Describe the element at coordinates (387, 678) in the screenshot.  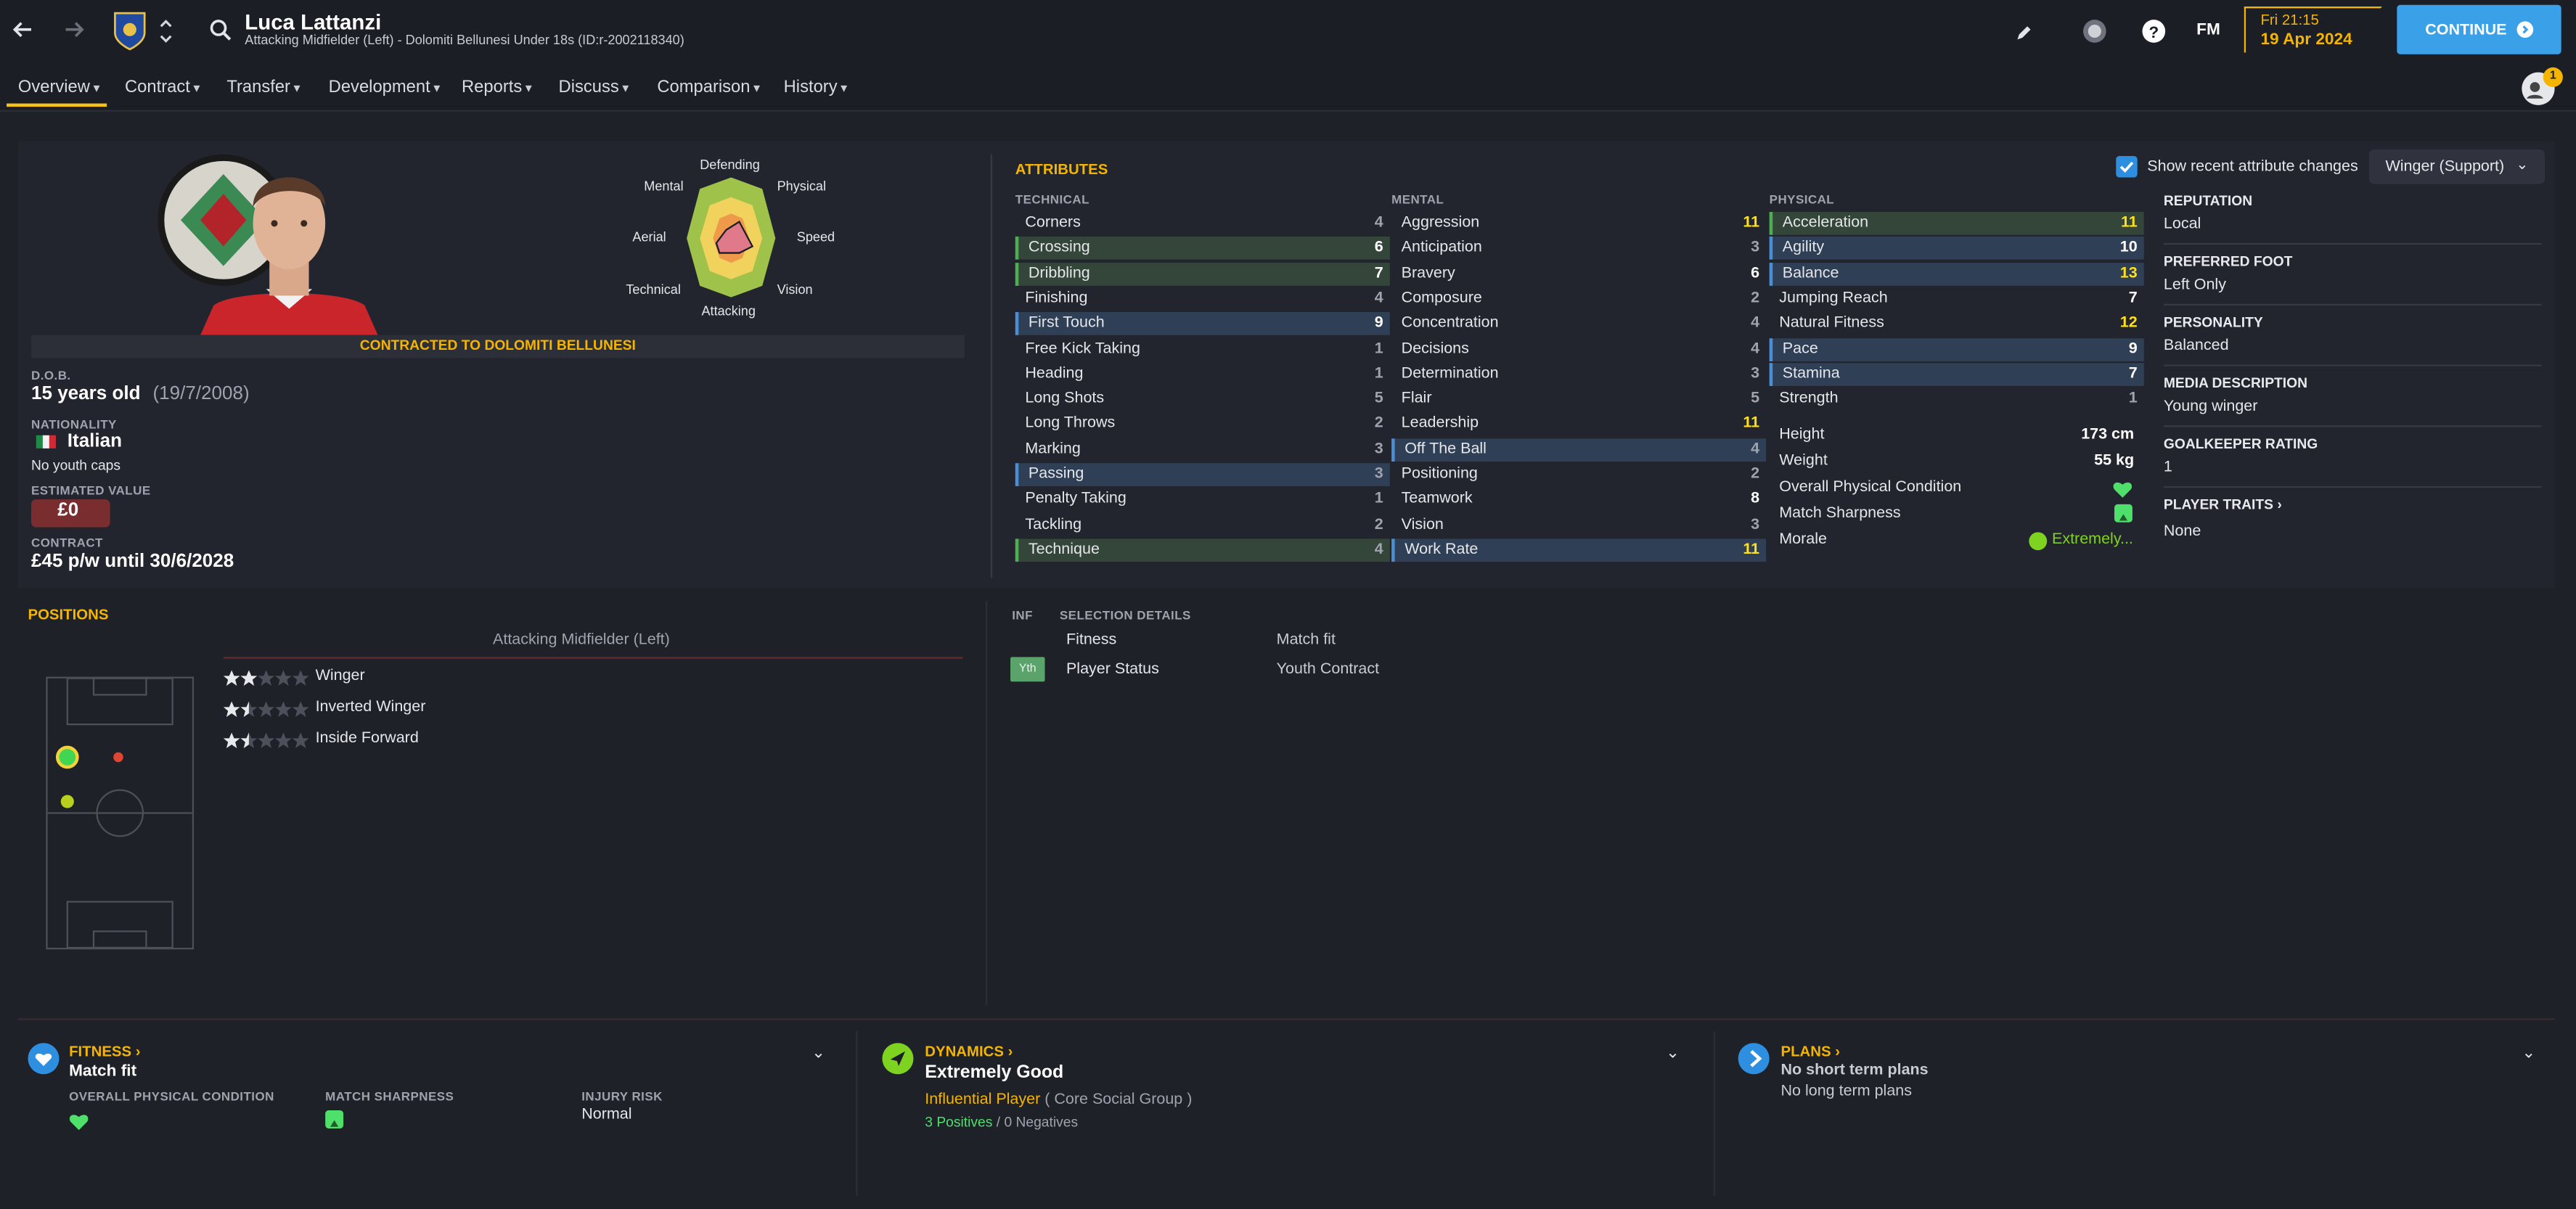
I see `role-row: Winger` at that location.